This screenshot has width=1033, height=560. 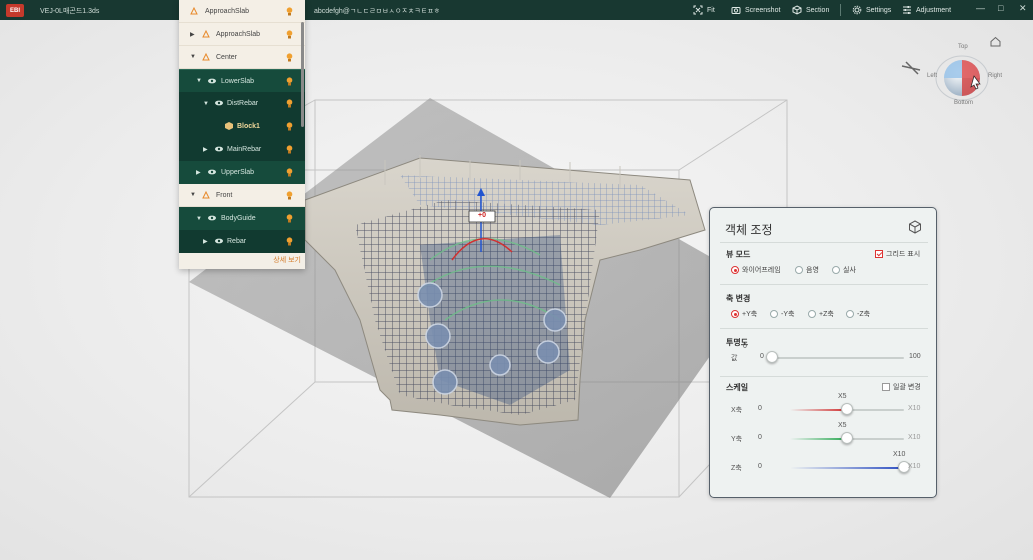 What do you see at coordinates (738, 254) in the screenshot?
I see `view-mode-title: 뷰 모드` at bounding box center [738, 254].